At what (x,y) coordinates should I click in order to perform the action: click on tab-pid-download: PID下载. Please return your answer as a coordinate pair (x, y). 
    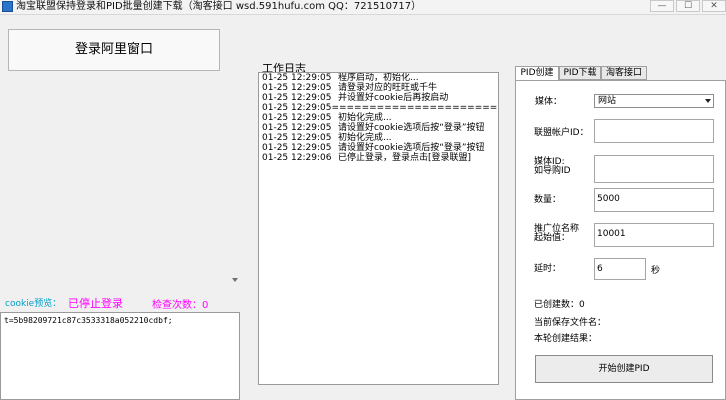
    Looking at the image, I should click on (580, 73).